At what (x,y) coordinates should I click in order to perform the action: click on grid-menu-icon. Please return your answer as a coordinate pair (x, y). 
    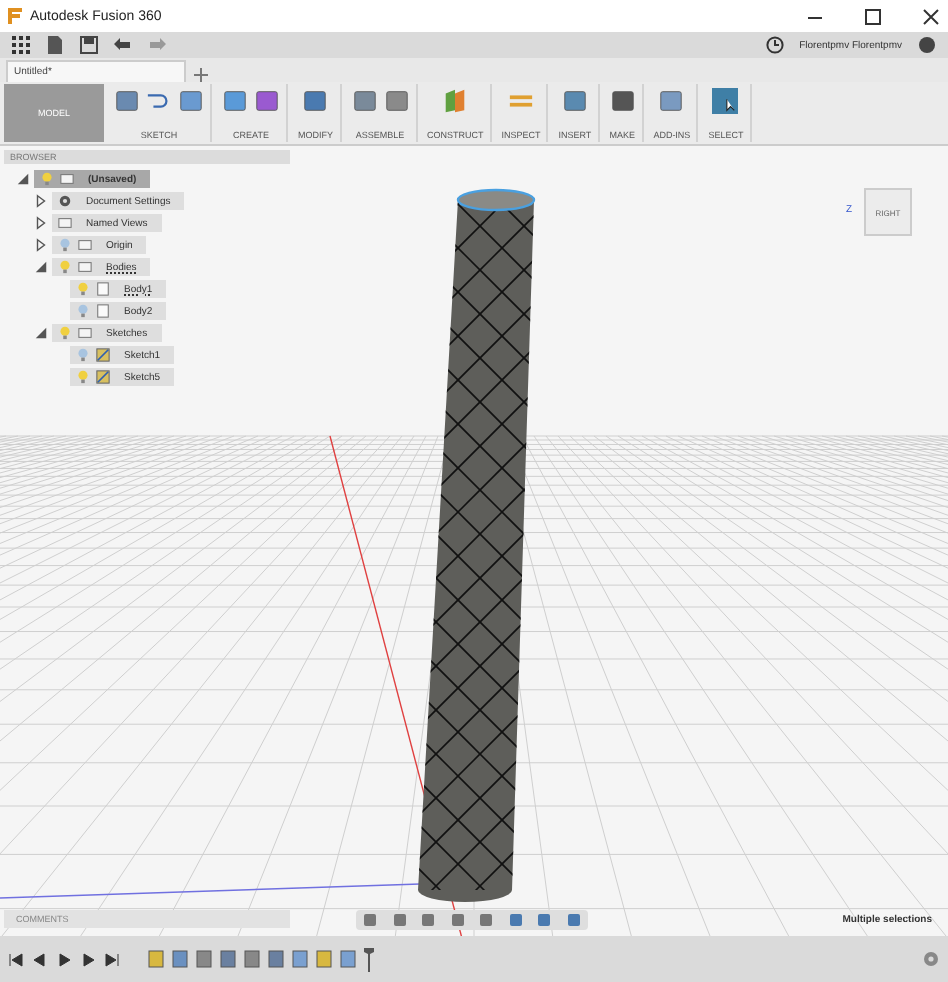
    Looking at the image, I should click on (21, 45).